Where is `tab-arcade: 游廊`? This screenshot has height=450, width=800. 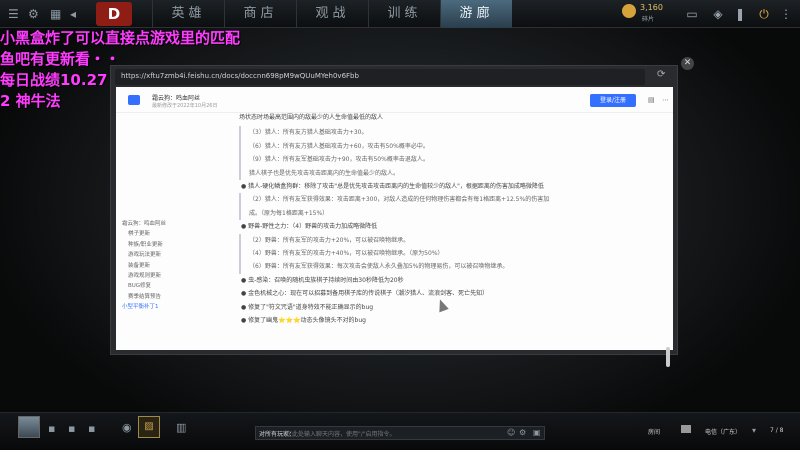
tab-arcade: 游廊 is located at coordinates (476, 14).